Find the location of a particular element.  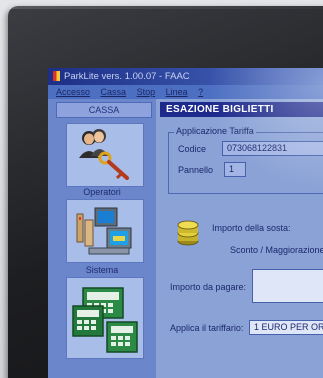

bezel-highlight is located at coordinates (166, 7).